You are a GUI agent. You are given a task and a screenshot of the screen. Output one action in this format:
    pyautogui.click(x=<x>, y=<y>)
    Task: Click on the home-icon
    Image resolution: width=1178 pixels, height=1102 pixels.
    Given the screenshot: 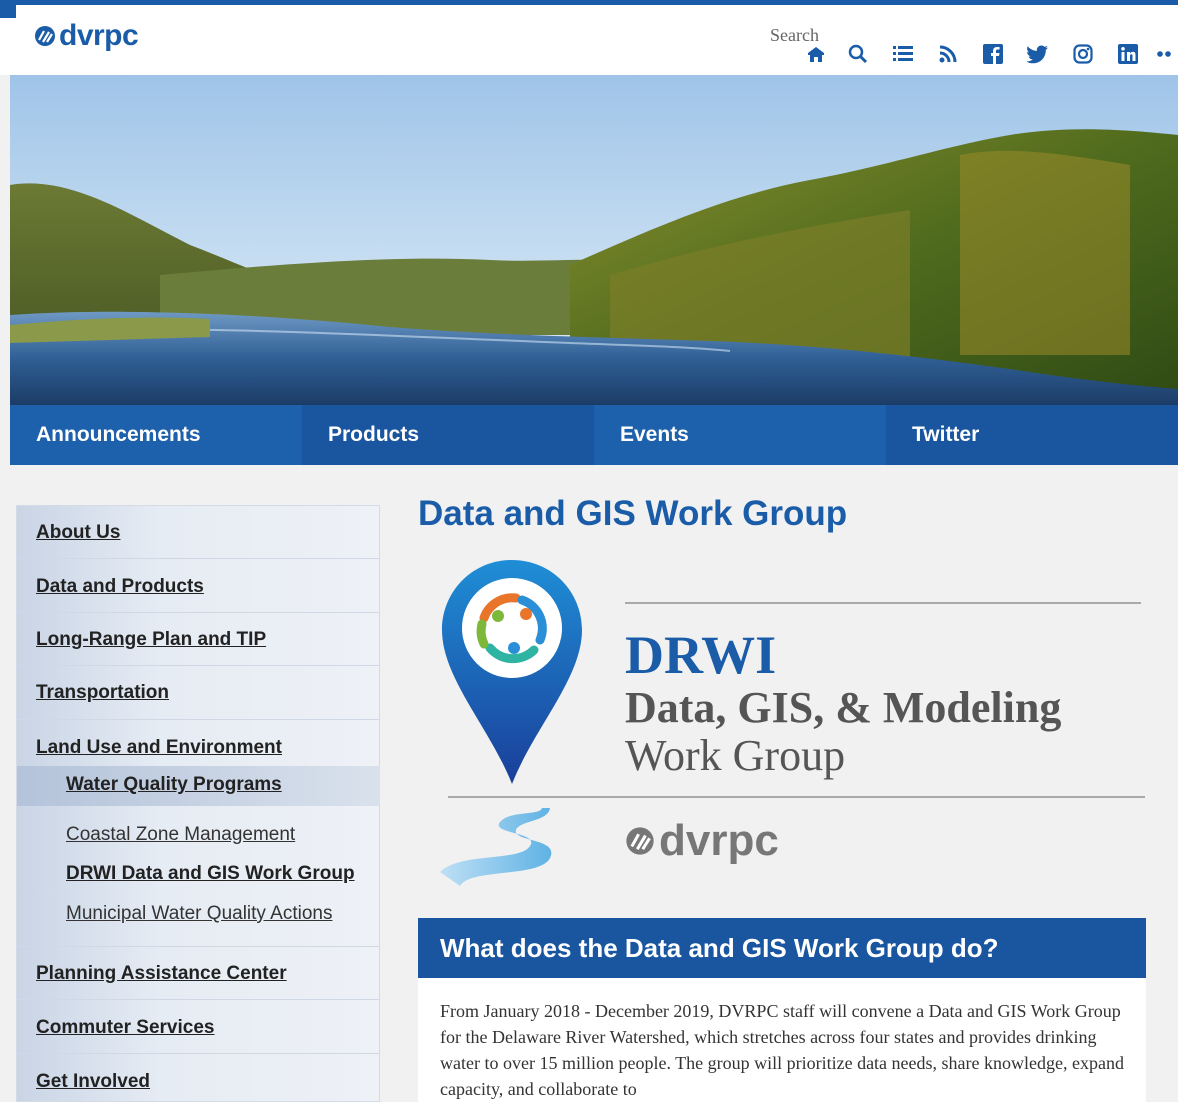 What is the action you would take?
    pyautogui.click(x=816, y=54)
    